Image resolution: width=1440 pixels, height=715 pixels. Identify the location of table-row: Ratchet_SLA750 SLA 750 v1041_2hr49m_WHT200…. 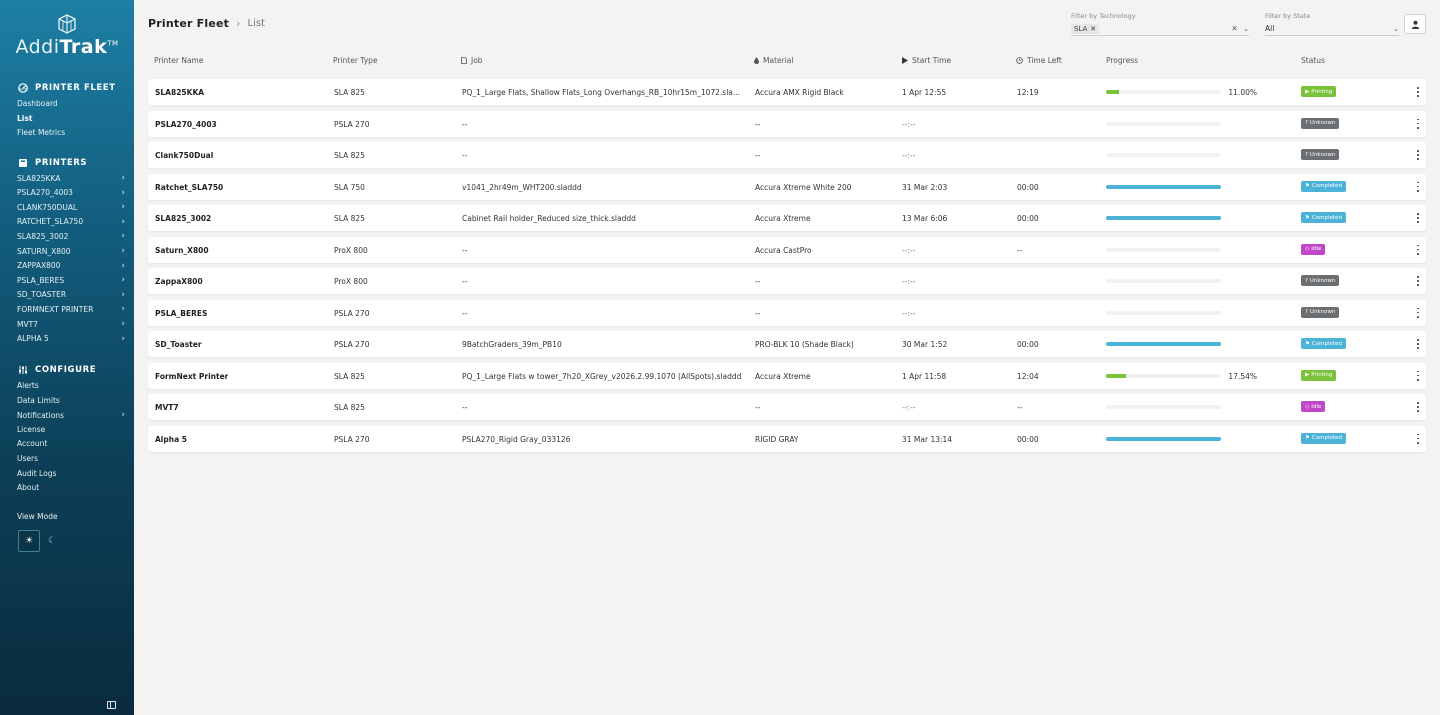
(787, 186).